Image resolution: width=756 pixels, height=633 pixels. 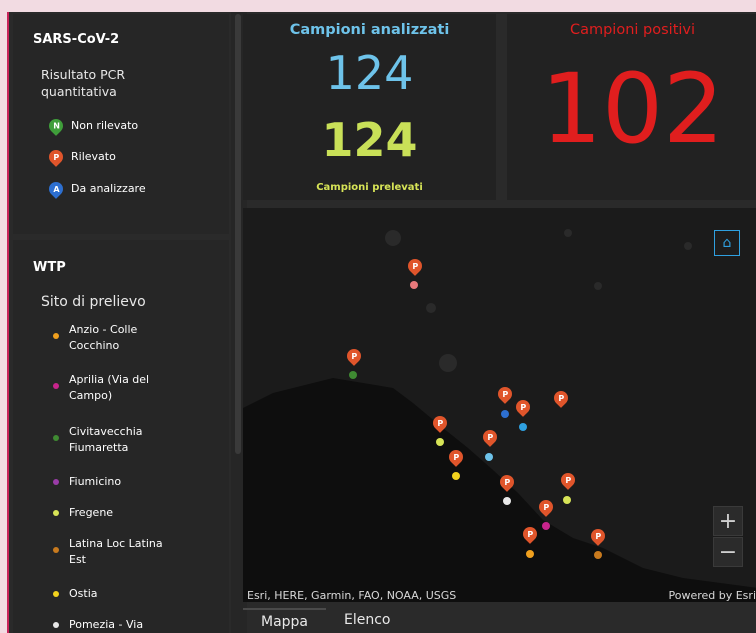 What do you see at coordinates (369, 187) in the screenshot?
I see `collected-caption: Campioni prelevati` at bounding box center [369, 187].